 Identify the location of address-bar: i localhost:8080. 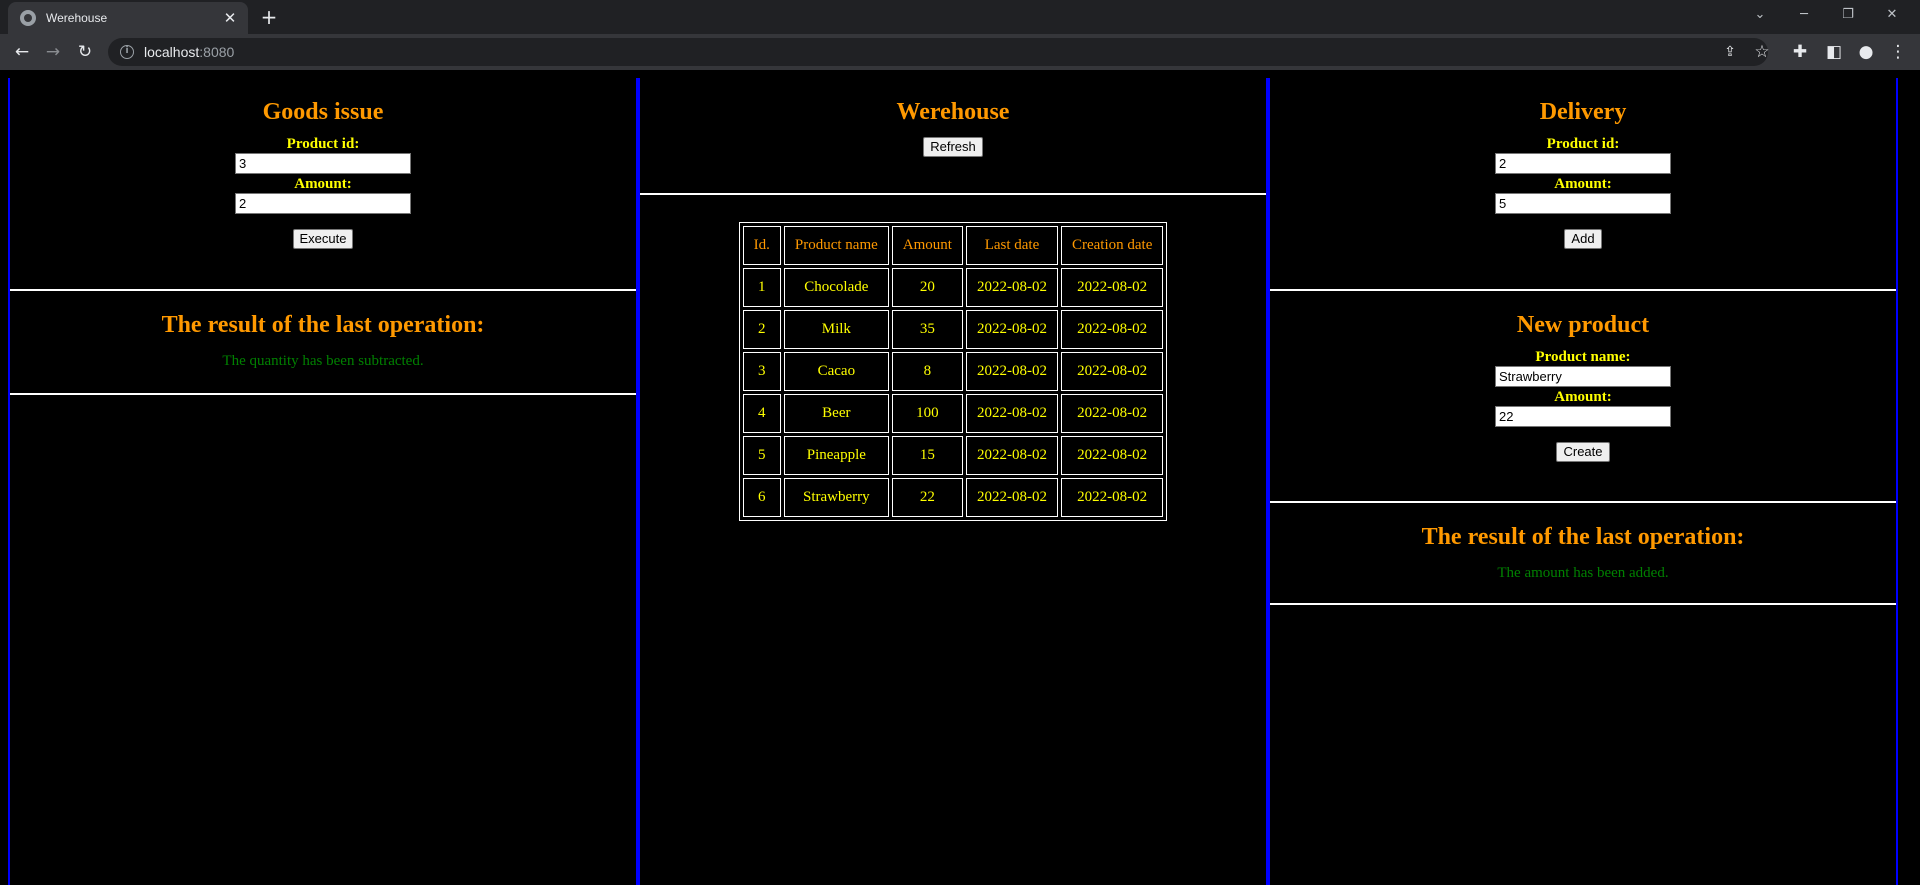
(938, 52).